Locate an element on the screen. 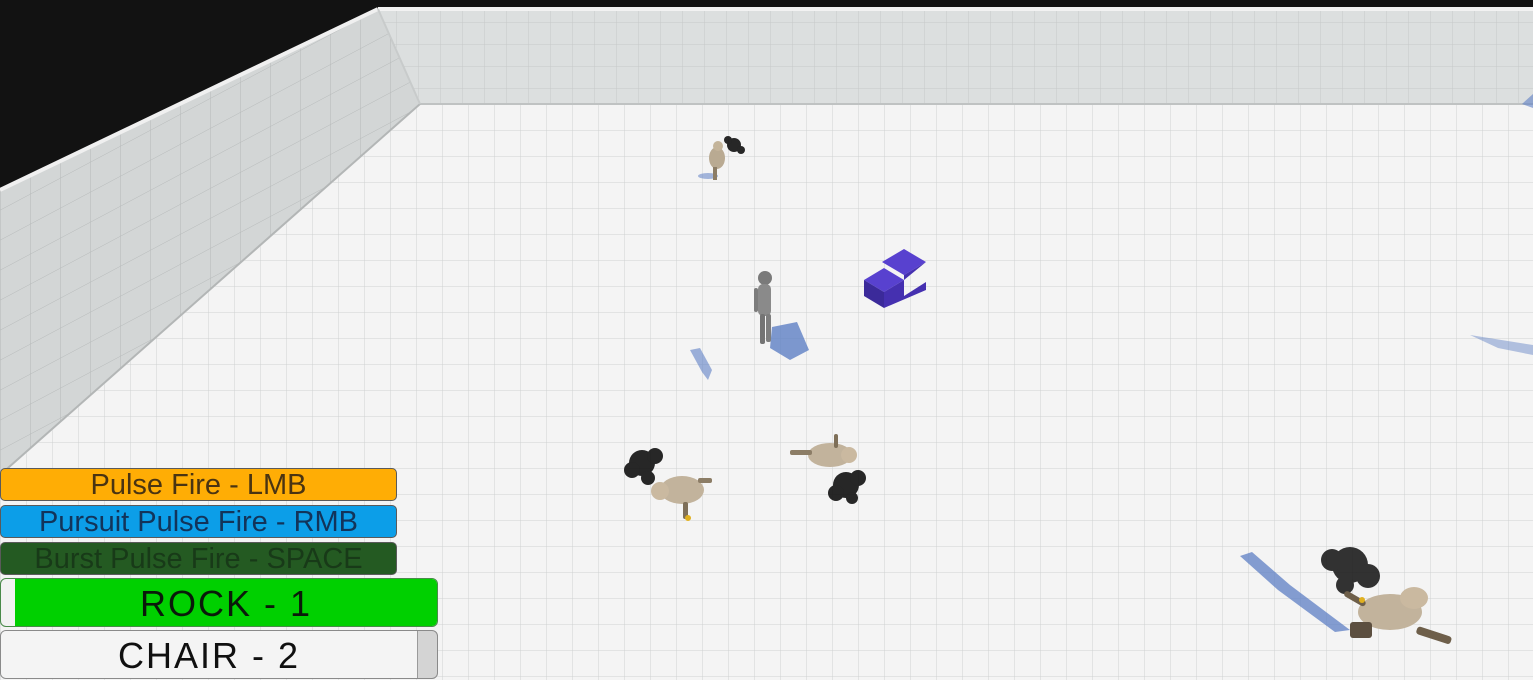 The height and width of the screenshot is (680, 1533). arena-back-wall is located at coordinates (955, 56).